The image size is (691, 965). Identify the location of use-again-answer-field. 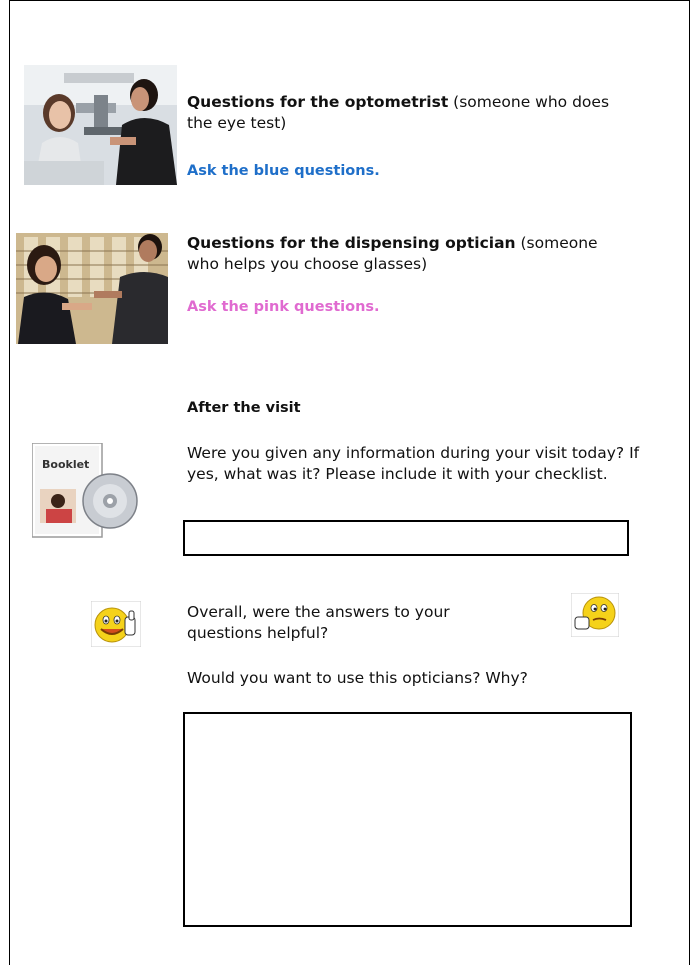
(407, 819).